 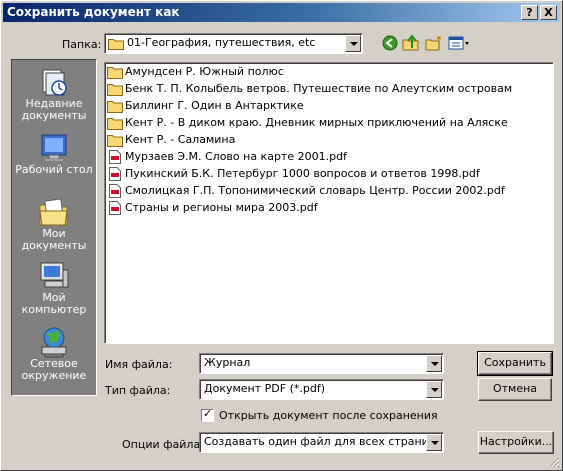 I want to click on file-name: Страны и регионы мира 2003.pdf, so click(x=221, y=207).